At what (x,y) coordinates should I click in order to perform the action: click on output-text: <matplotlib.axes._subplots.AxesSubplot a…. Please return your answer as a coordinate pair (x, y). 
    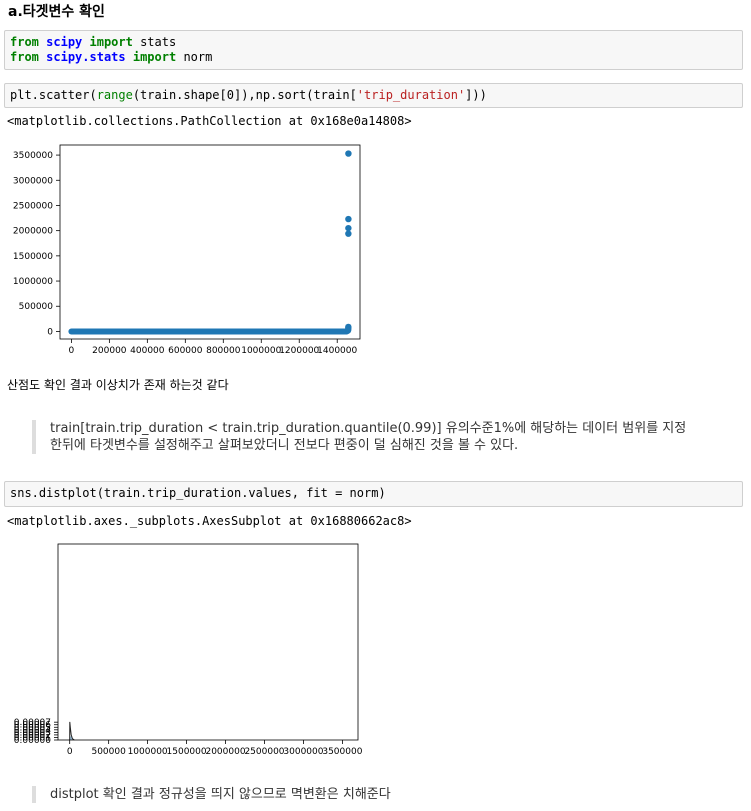
    Looking at the image, I should click on (209, 521).